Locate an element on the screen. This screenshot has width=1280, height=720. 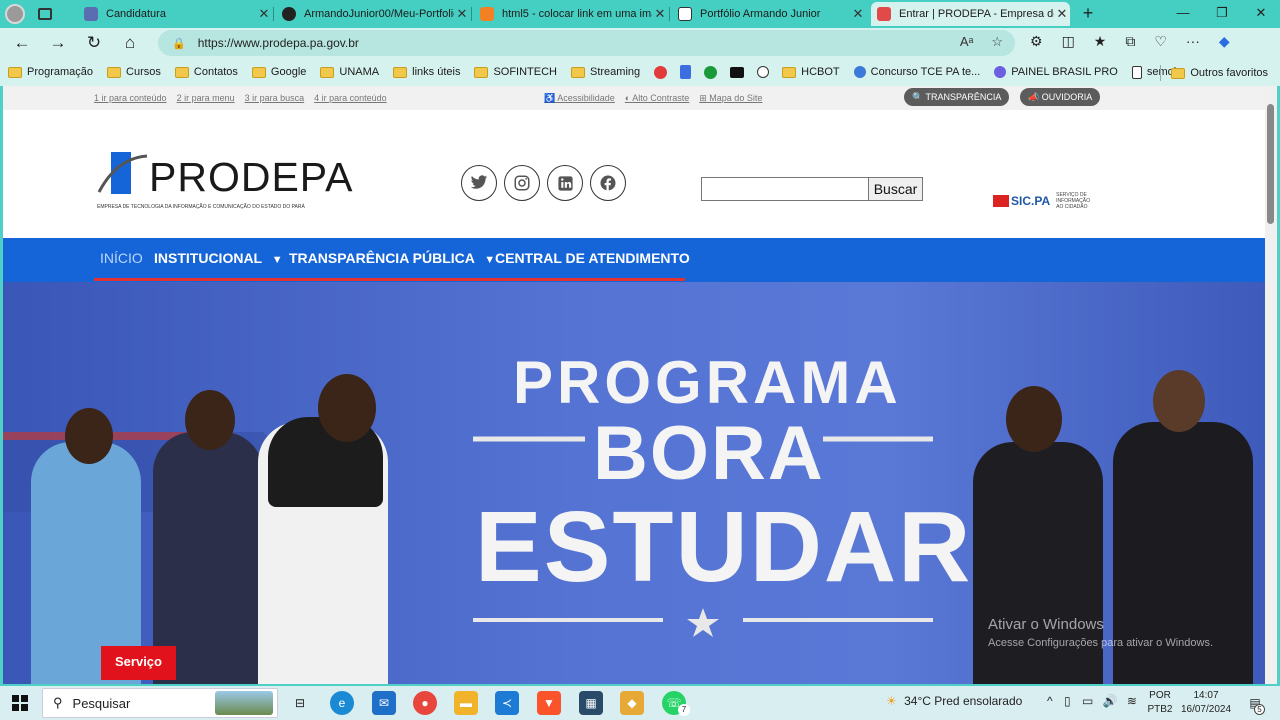
scrollbar-thumb is located at coordinates (1270, 164).